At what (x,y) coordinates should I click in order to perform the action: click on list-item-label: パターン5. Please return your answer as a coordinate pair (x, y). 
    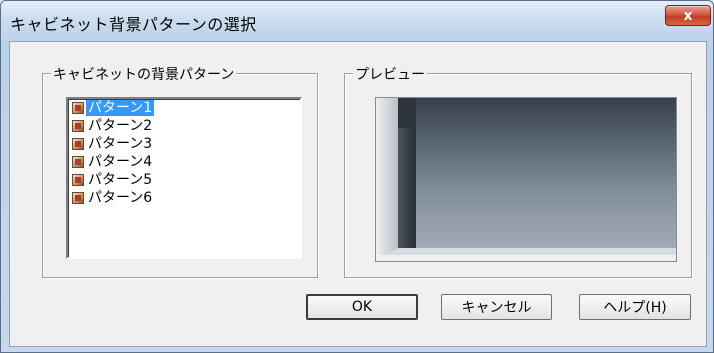
    Looking at the image, I should click on (120, 180).